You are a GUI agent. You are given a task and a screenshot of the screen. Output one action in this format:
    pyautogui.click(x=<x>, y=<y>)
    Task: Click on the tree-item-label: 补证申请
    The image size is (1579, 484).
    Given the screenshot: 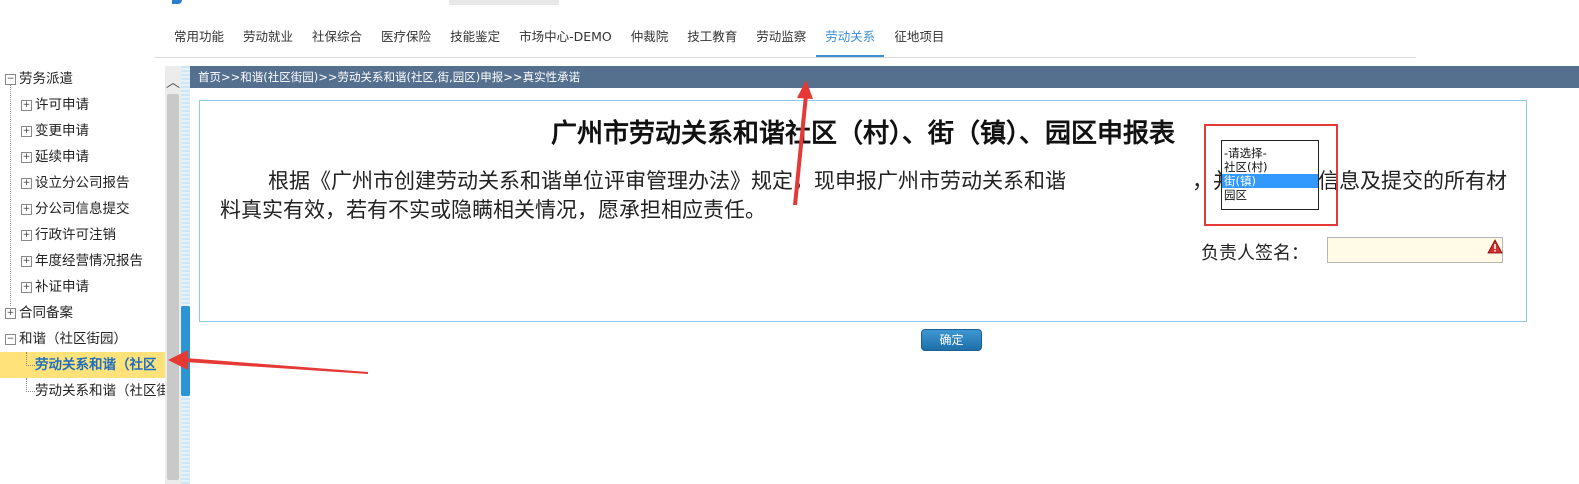 What is the action you would take?
    pyautogui.click(x=62, y=287)
    